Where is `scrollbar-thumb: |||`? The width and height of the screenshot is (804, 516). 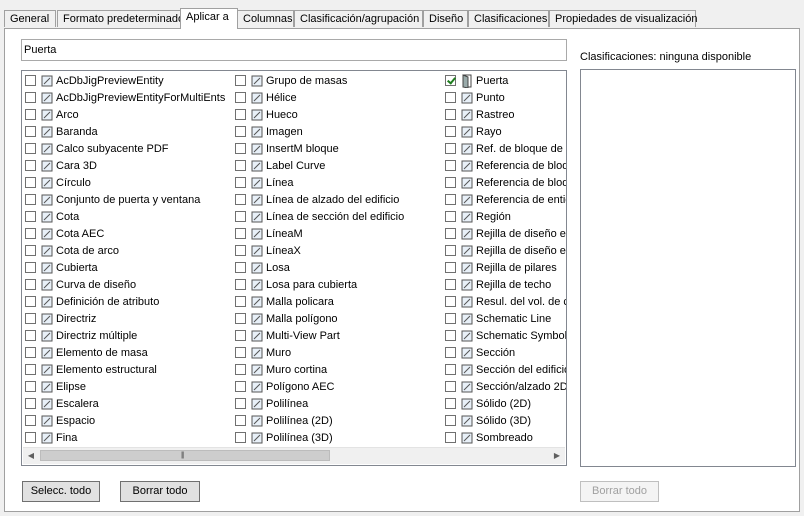 scrollbar-thumb: ||| is located at coordinates (185, 455).